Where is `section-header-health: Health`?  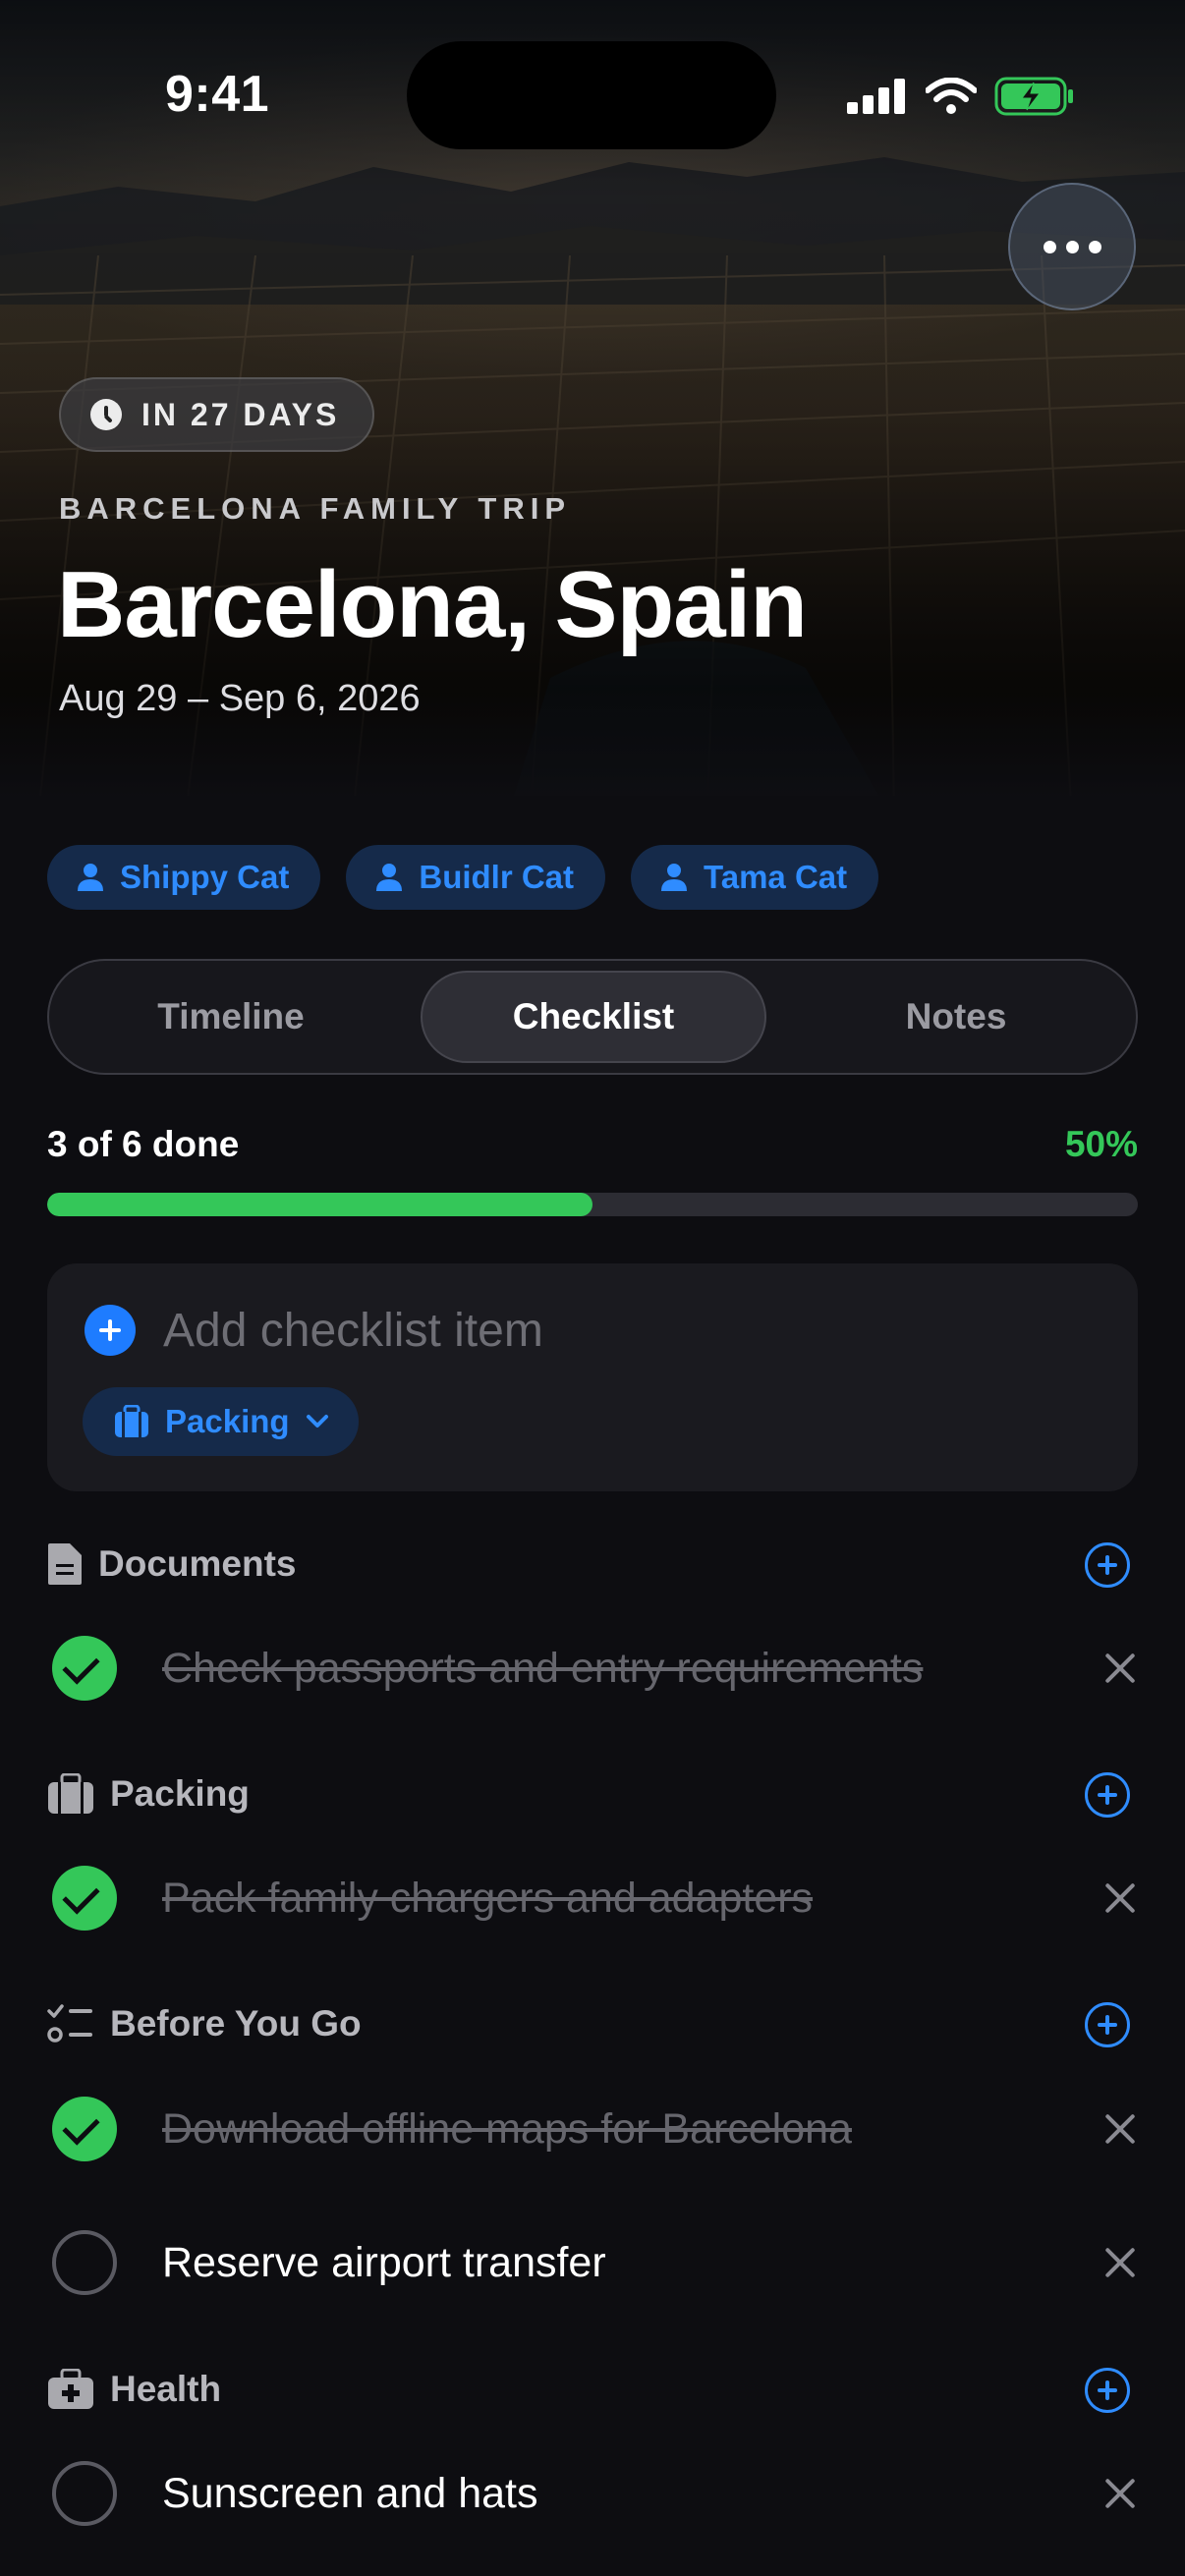 section-header-health: Health is located at coordinates (592, 2389).